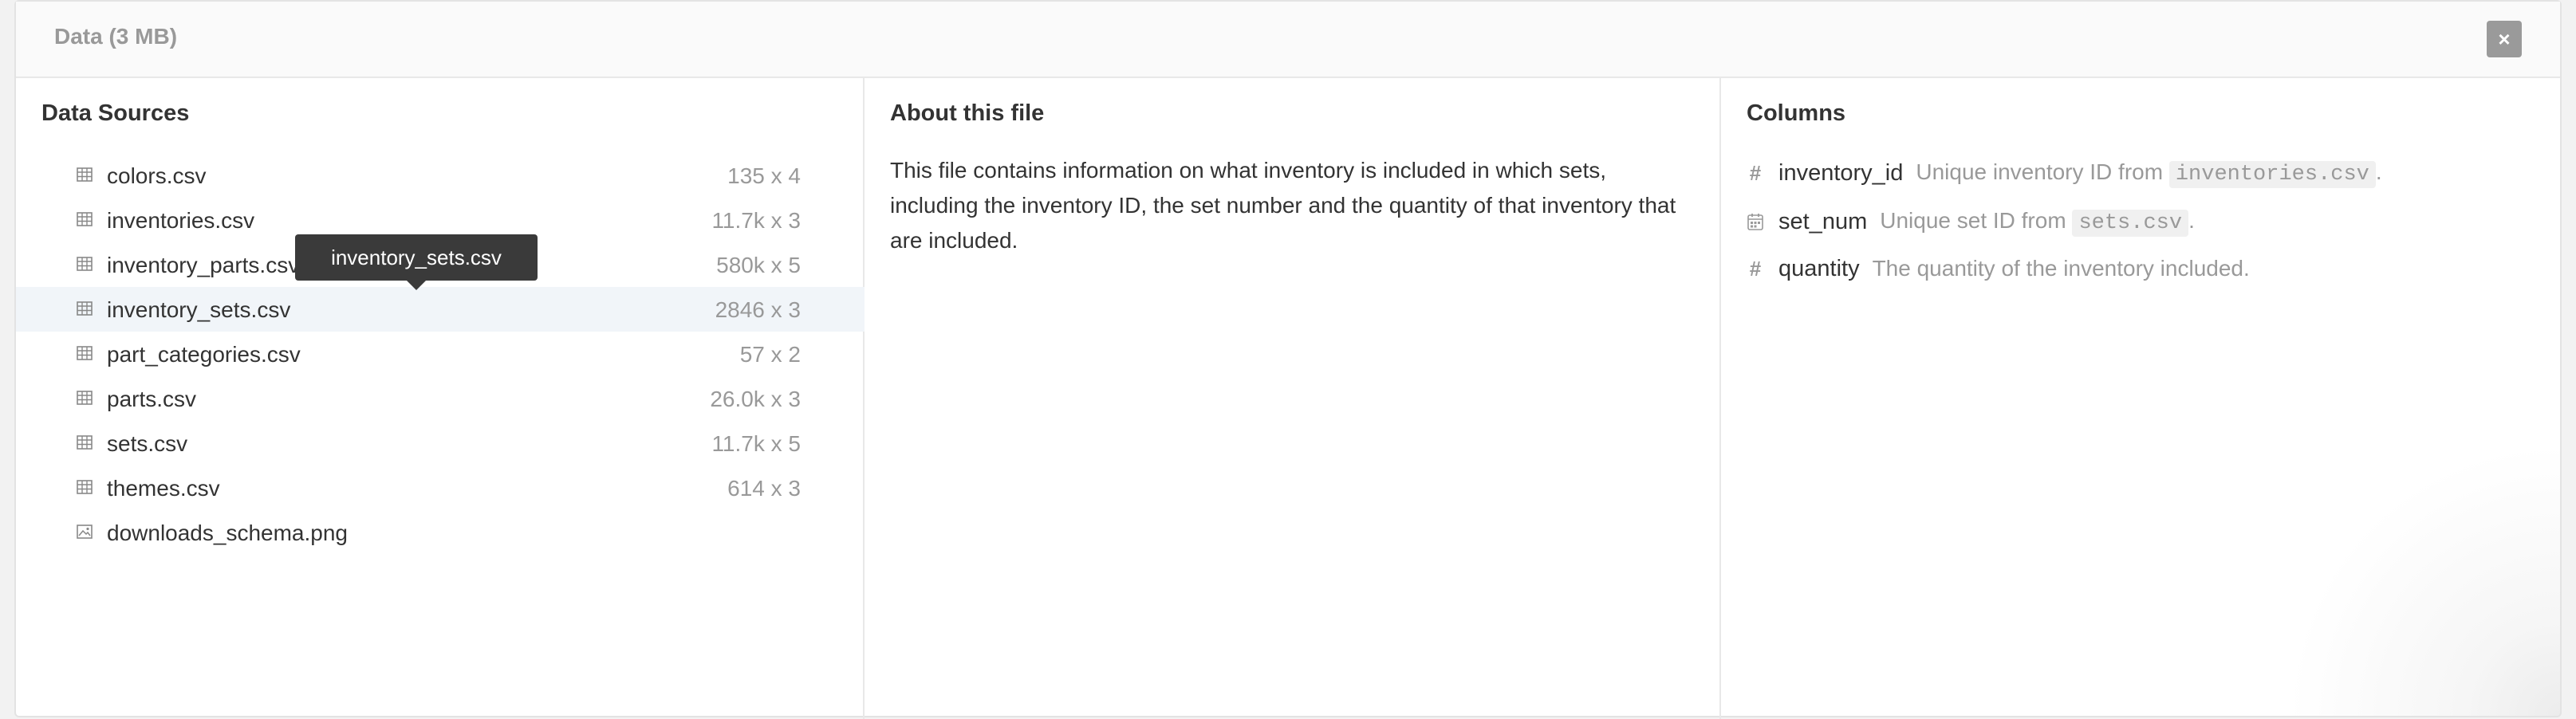  What do you see at coordinates (967, 113) in the screenshot?
I see `about-heading: About this file` at bounding box center [967, 113].